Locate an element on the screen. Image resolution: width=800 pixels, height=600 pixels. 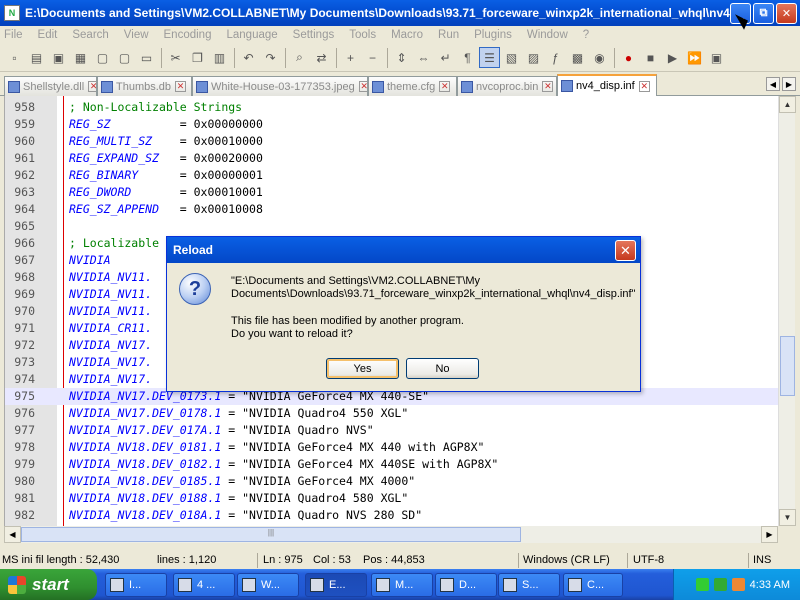
code-line: 960 REG_MULTI_SZ = 0x00010000 is located at coordinates (391, 141).